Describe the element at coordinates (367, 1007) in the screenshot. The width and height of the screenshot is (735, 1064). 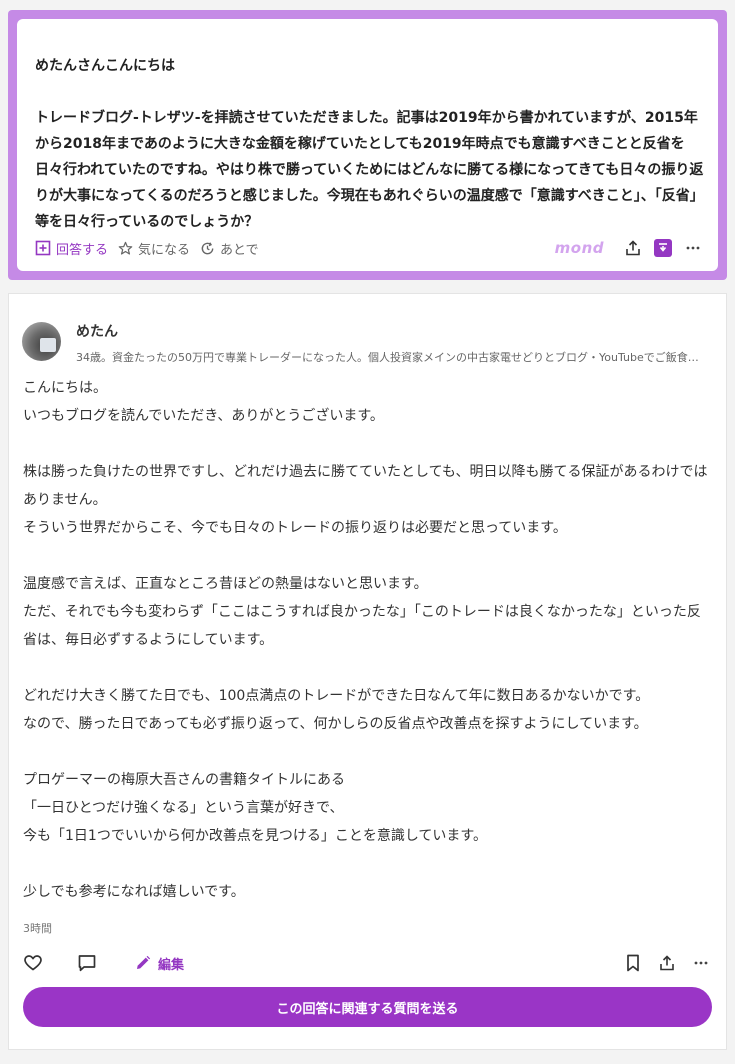
I see `related-question-button: この回答に関連する質問を送る` at that location.